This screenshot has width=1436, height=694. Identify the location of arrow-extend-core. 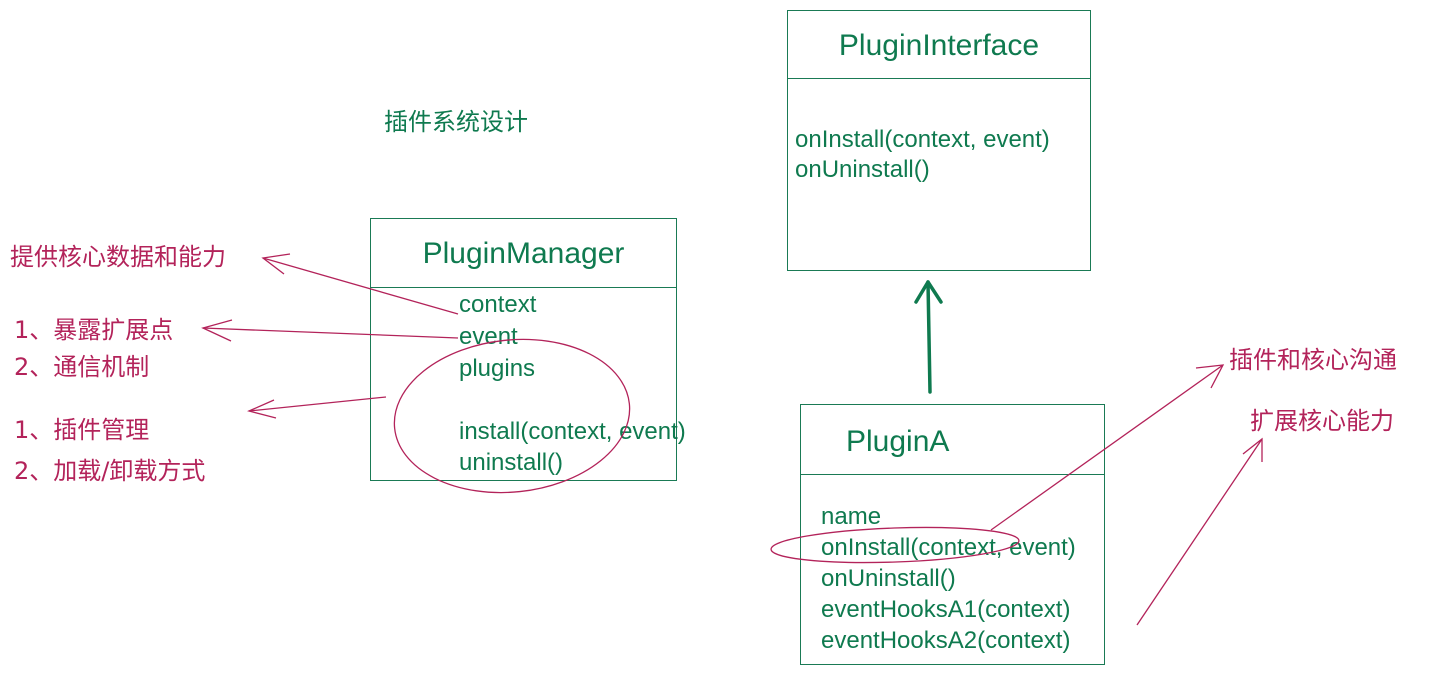
(1199, 531).